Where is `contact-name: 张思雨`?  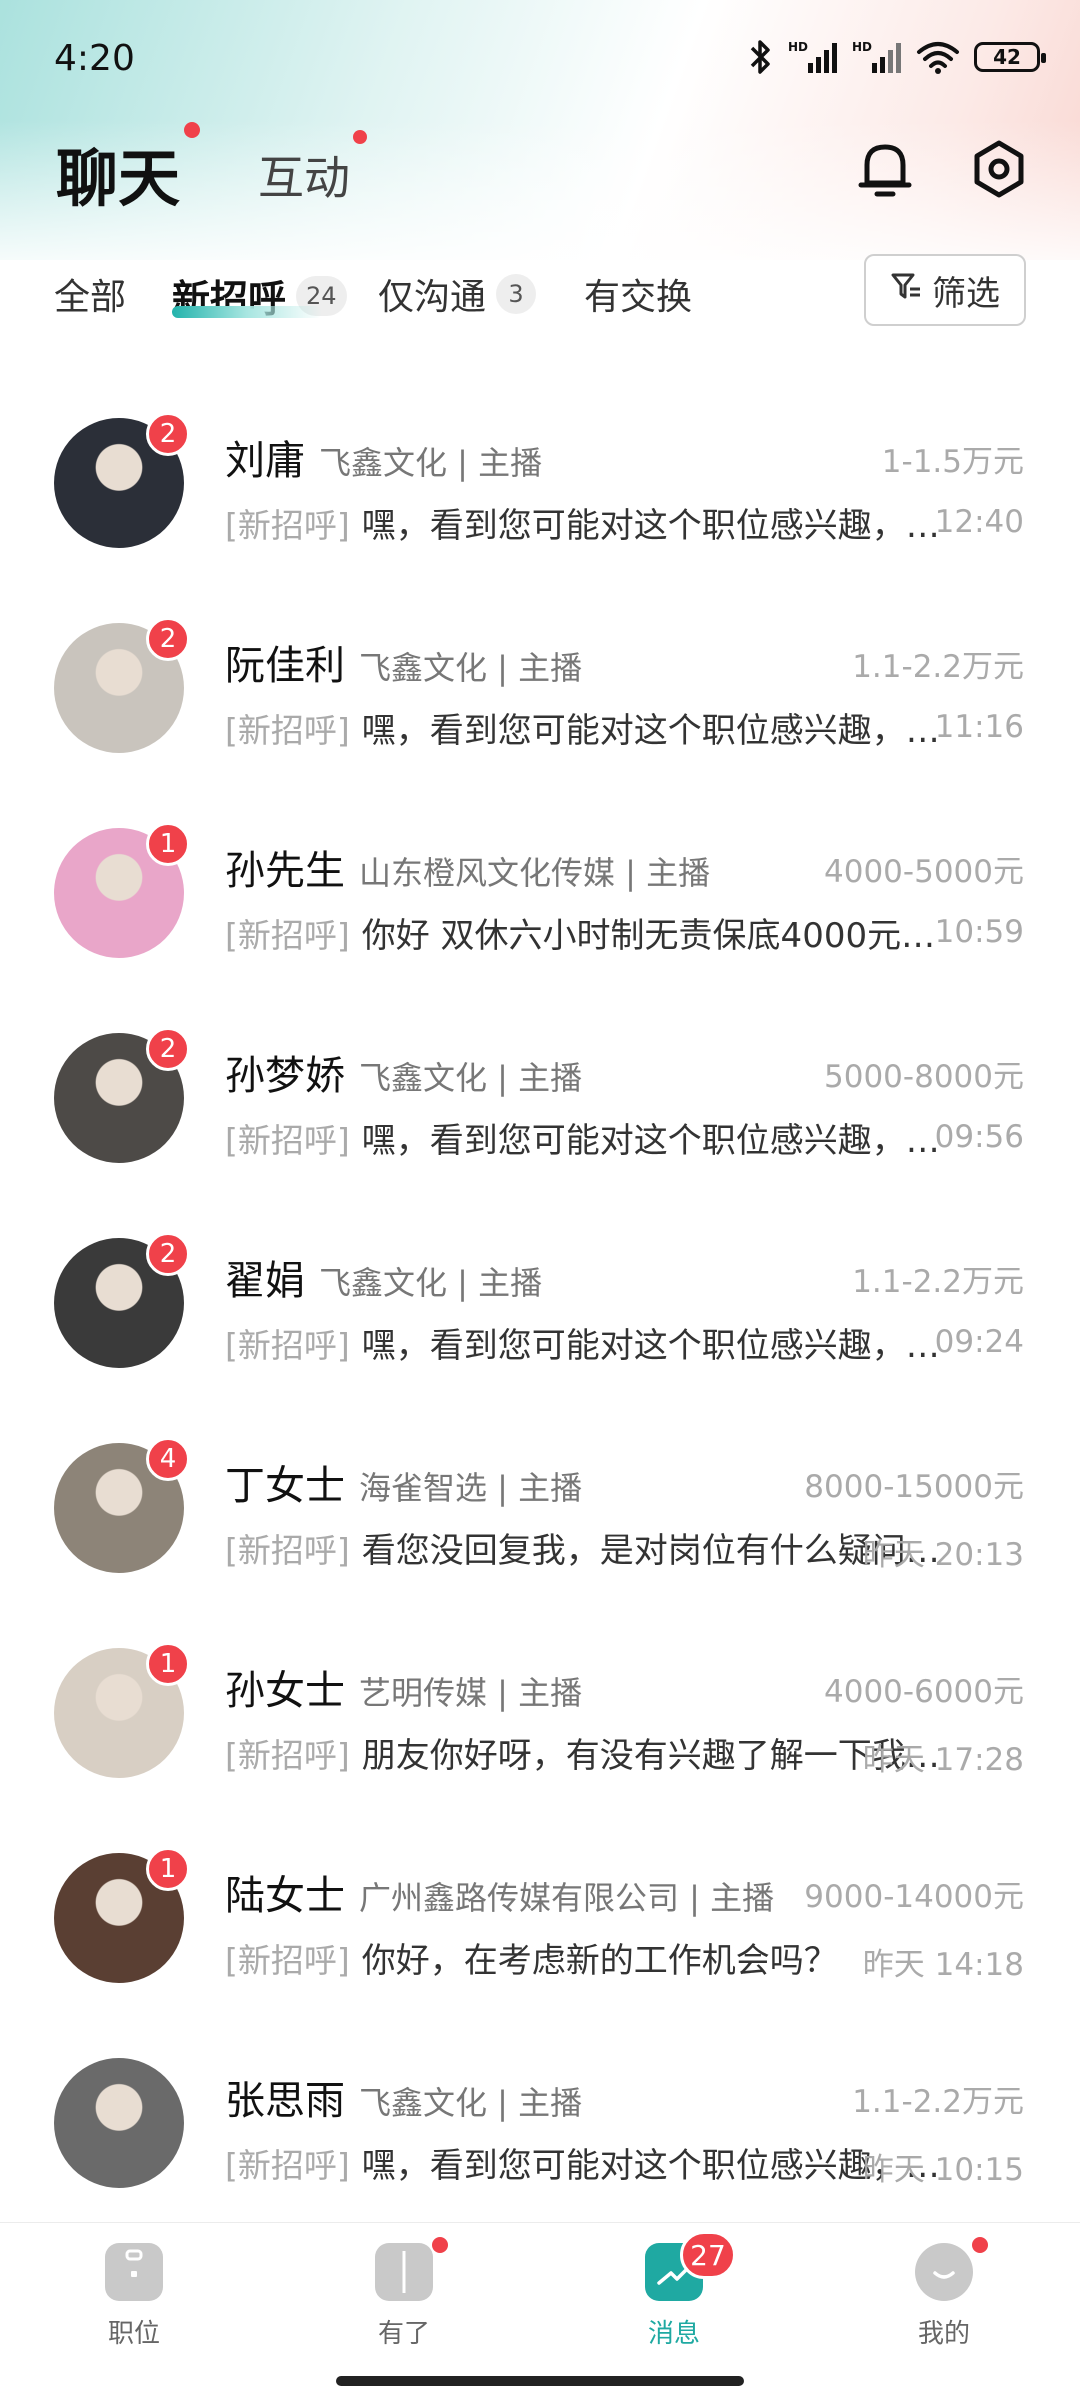 contact-name: 张思雨 is located at coordinates (285, 2101).